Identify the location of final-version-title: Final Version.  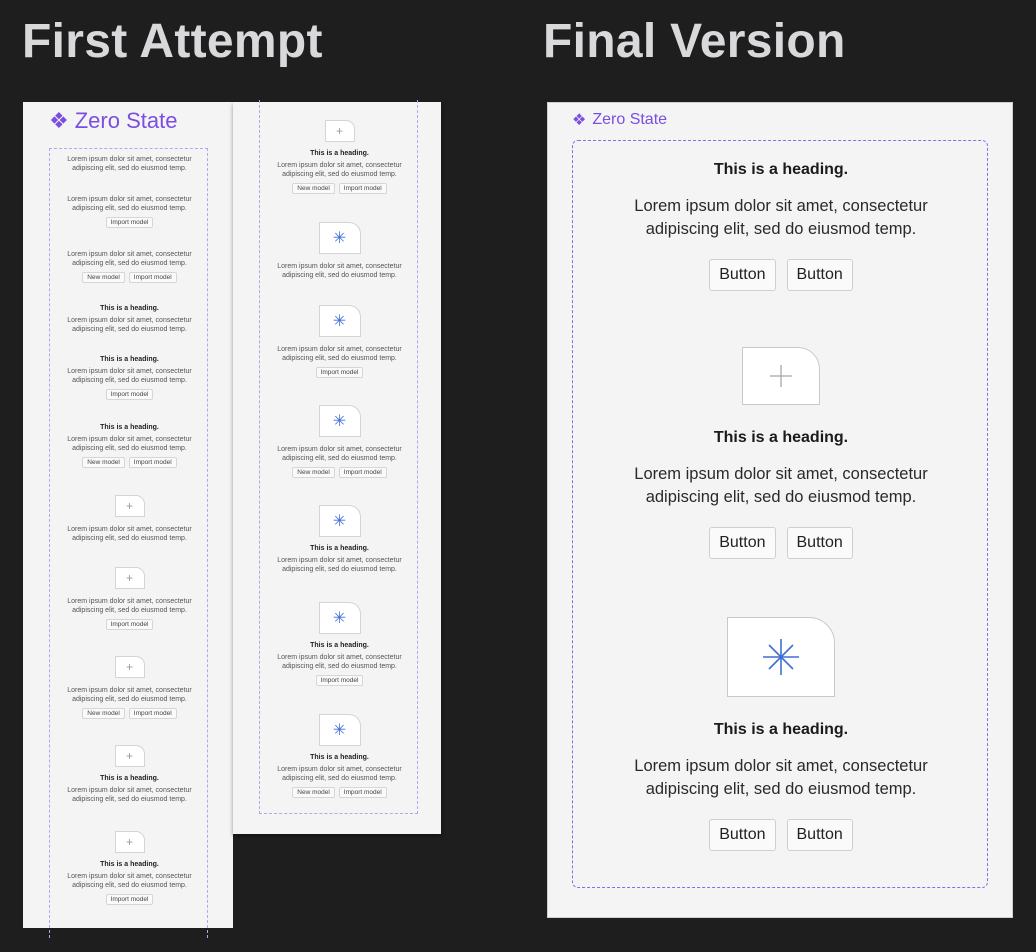
(694, 41).